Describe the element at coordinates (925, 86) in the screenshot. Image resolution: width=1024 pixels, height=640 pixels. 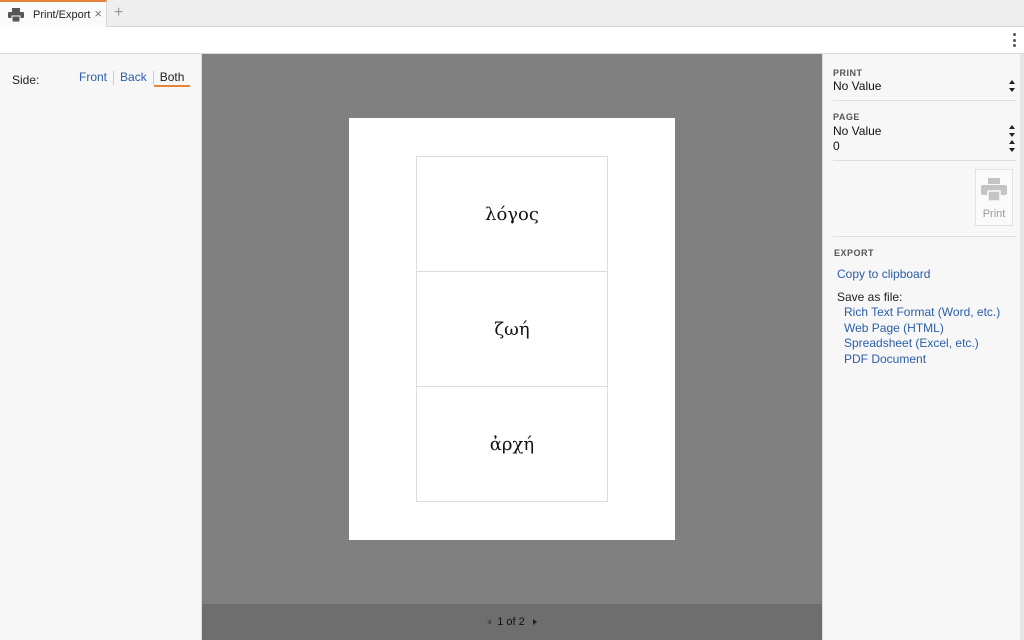
I see `printer-select: No Value` at that location.